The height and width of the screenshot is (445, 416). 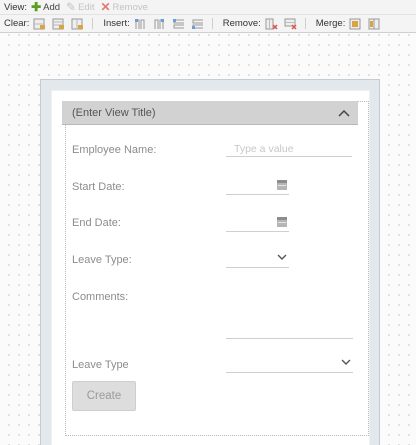 What do you see at coordinates (257, 260) in the screenshot?
I see `leave-type-dropdown` at bounding box center [257, 260].